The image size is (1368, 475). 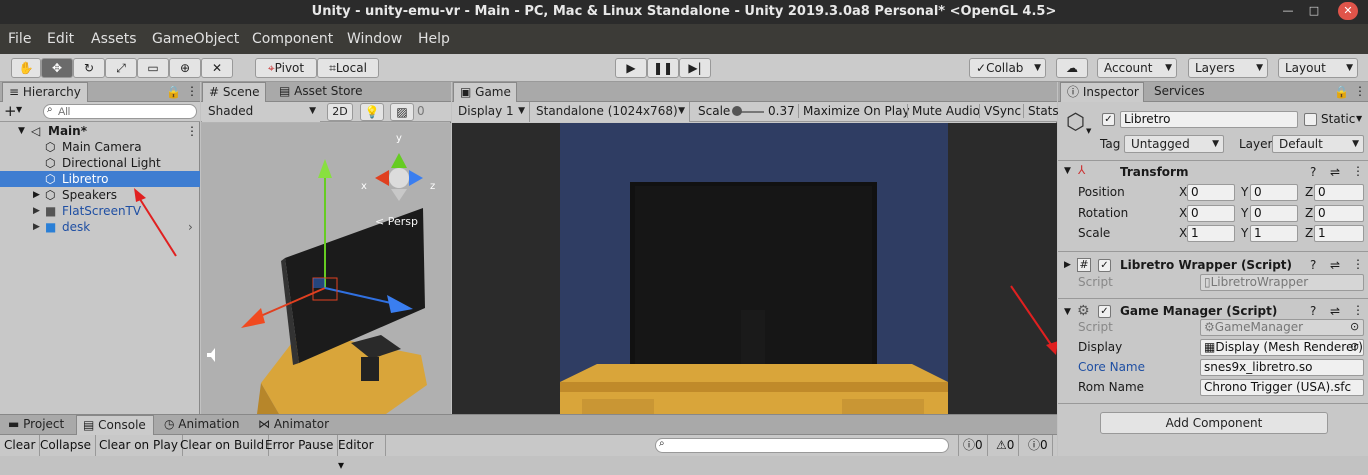 What do you see at coordinates (10, 111) in the screenshot?
I see `create-plus-icon: +` at bounding box center [10, 111].